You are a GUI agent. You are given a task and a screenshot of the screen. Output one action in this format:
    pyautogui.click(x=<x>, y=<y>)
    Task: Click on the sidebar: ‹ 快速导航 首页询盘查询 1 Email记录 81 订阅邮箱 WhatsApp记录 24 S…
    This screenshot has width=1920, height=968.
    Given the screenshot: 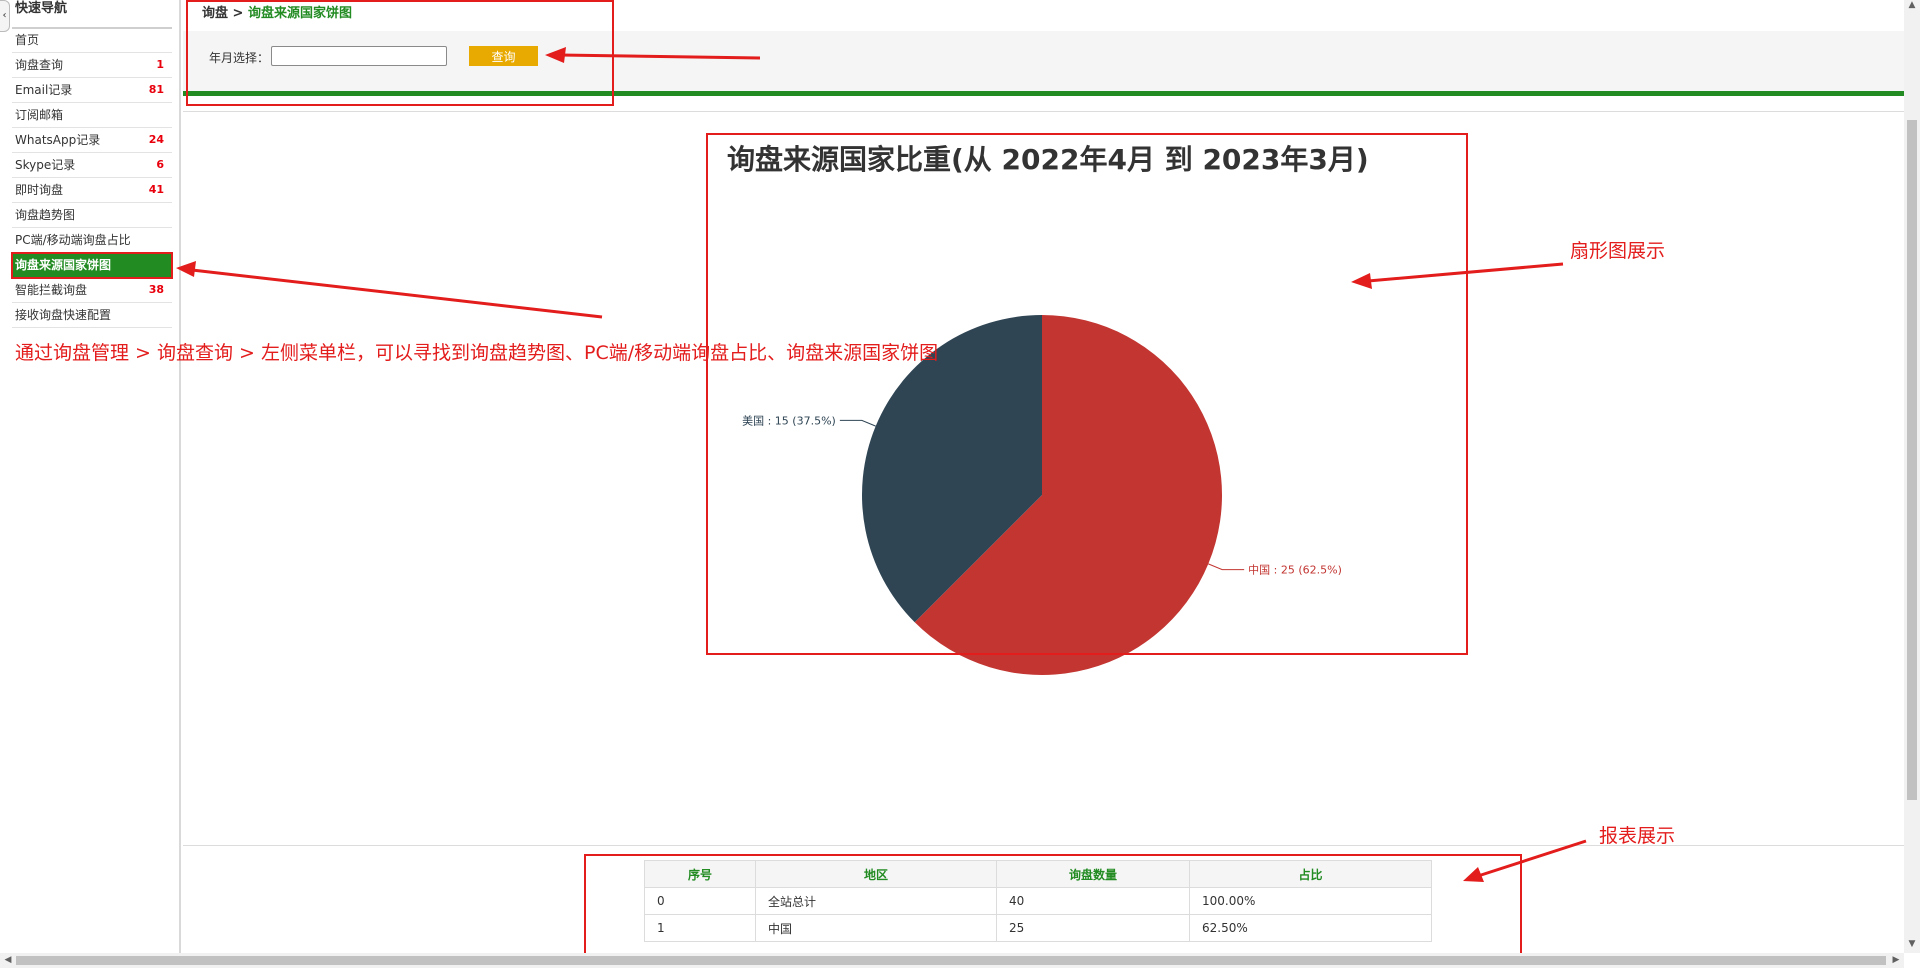 What is the action you would take?
    pyautogui.click(x=90, y=484)
    